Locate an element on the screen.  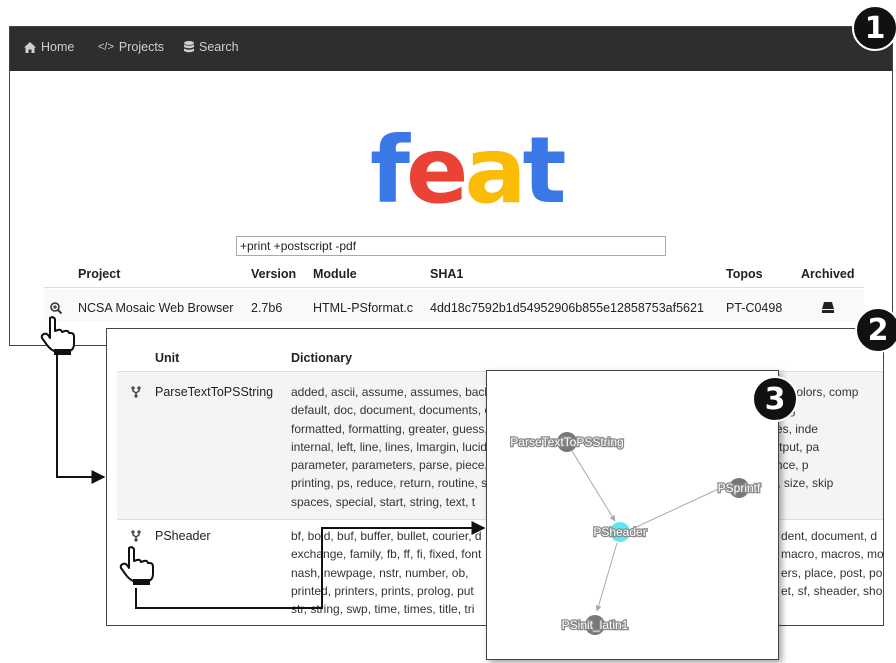
step-badge-2: 2 is located at coordinates (875, 330).